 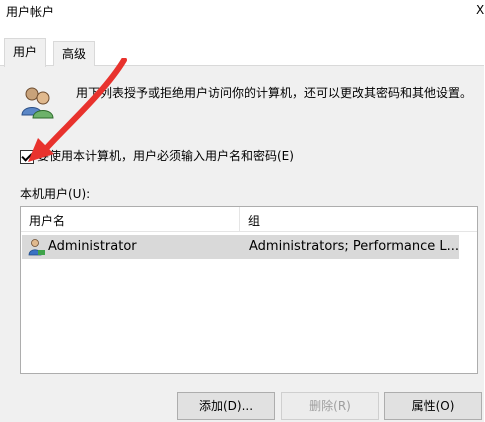 What do you see at coordinates (47, 220) in the screenshot?
I see `column-username: 用户名` at bounding box center [47, 220].